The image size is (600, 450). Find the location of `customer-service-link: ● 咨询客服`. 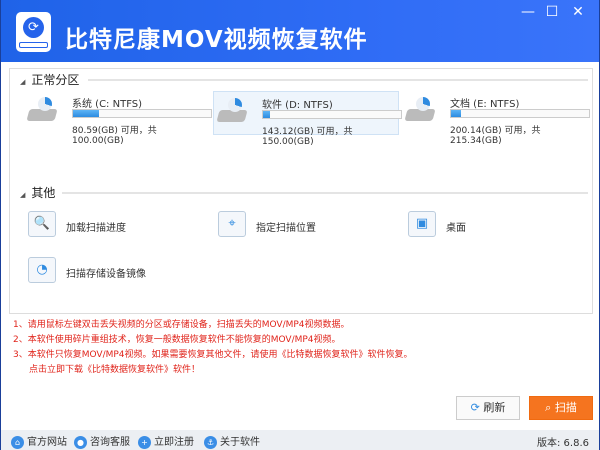

customer-service-link: ● 咨询客服 is located at coordinates (102, 441).